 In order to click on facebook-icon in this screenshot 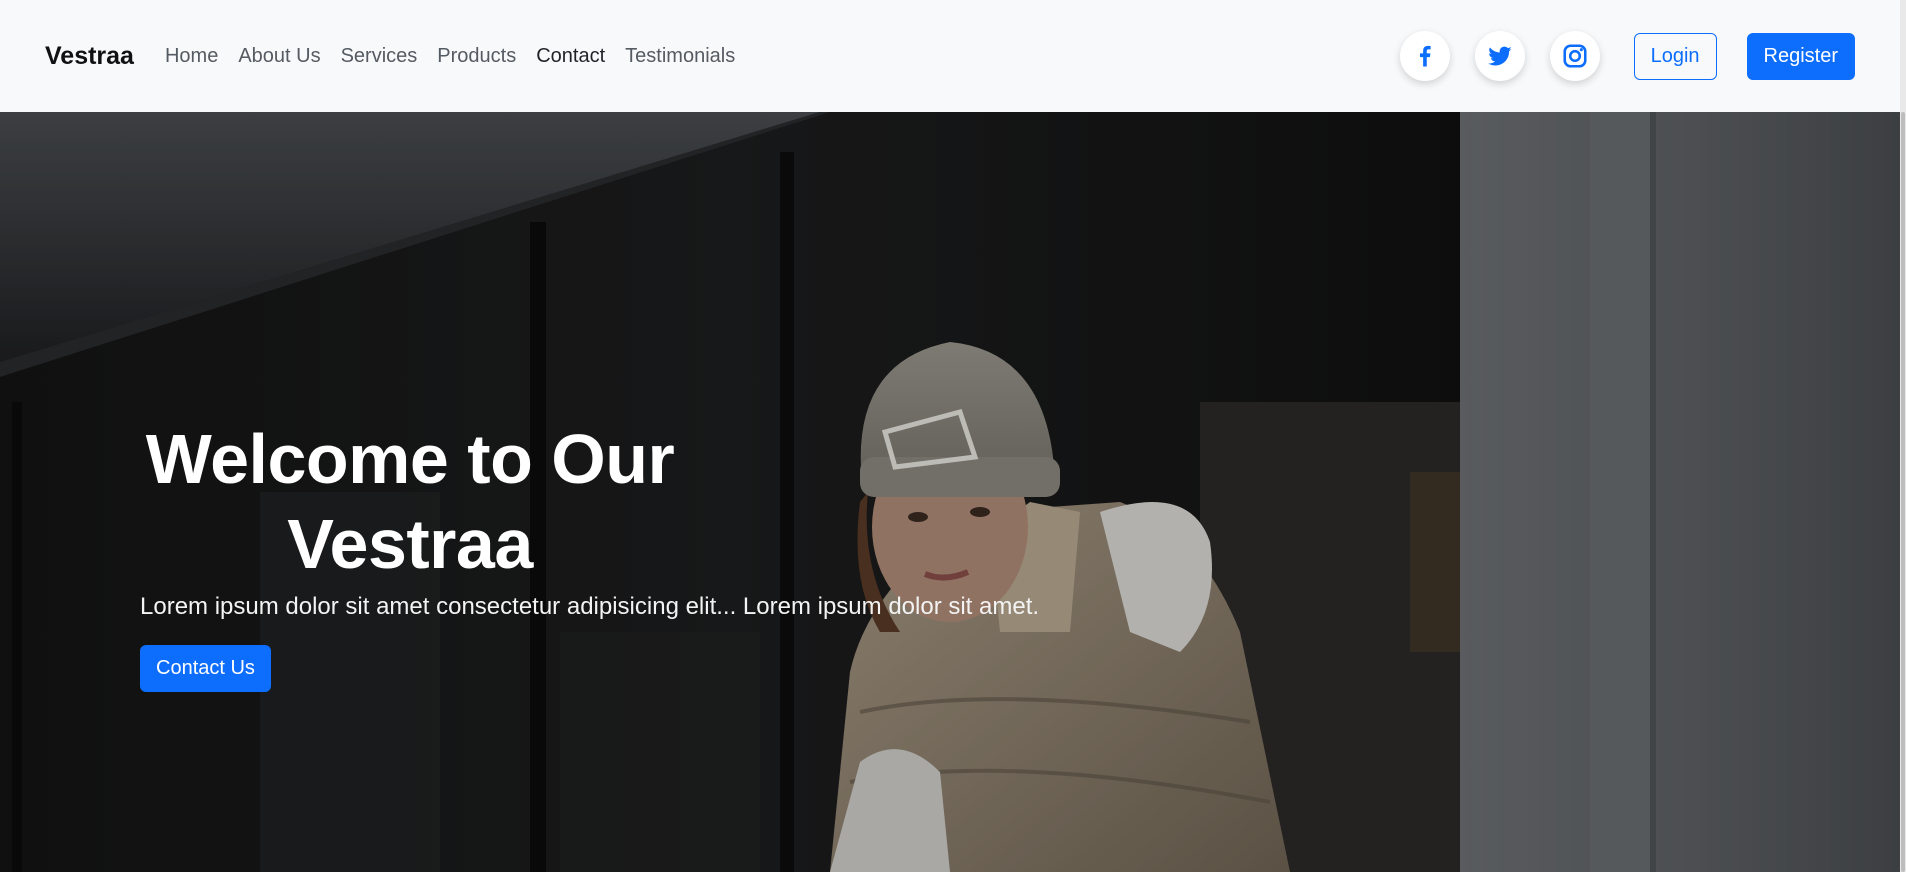, I will do `click(1425, 56)`.